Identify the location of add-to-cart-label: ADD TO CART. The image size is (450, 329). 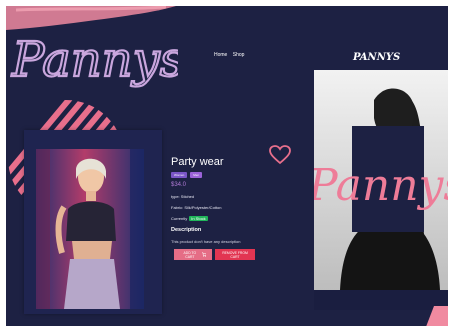
(190, 254).